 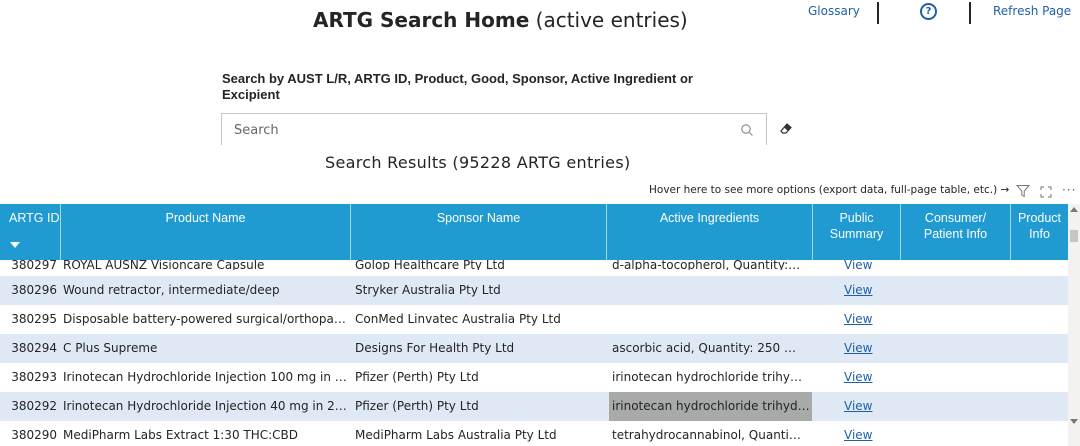 What do you see at coordinates (1074, 209) in the screenshot?
I see `scroll-up-icon` at bounding box center [1074, 209].